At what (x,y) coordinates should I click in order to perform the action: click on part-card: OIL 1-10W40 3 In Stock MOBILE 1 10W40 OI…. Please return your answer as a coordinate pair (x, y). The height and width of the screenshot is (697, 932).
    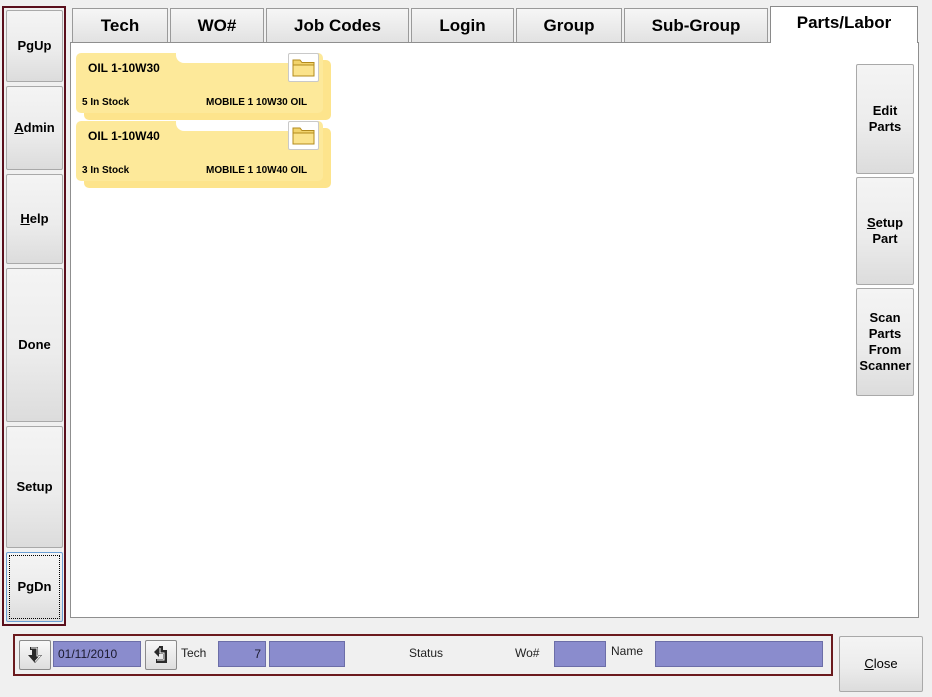
    Looking at the image, I should click on (203, 157).